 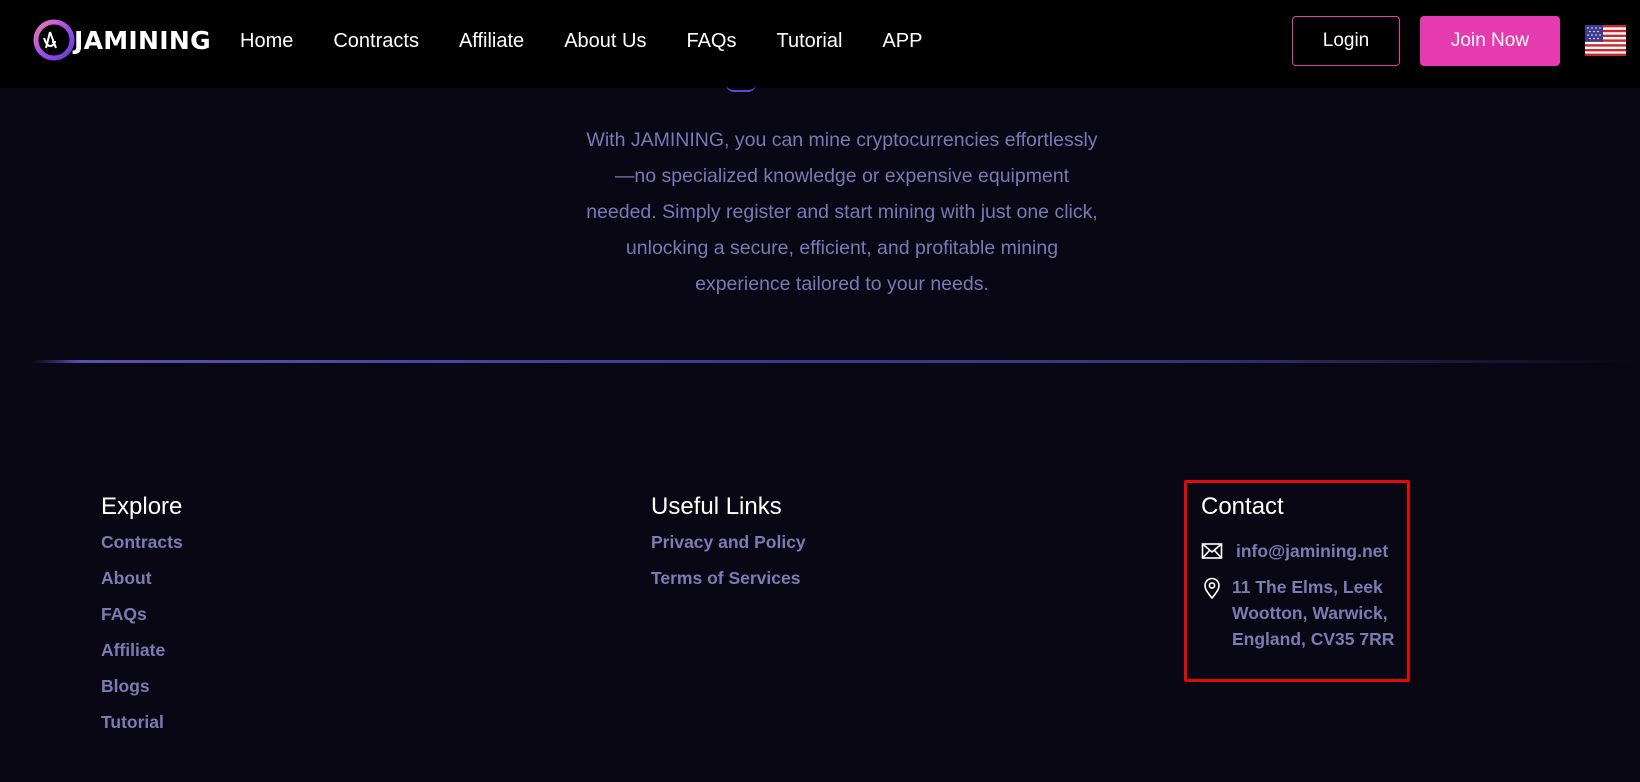 I want to click on footer-contact: Contact, so click(x=1242, y=507).